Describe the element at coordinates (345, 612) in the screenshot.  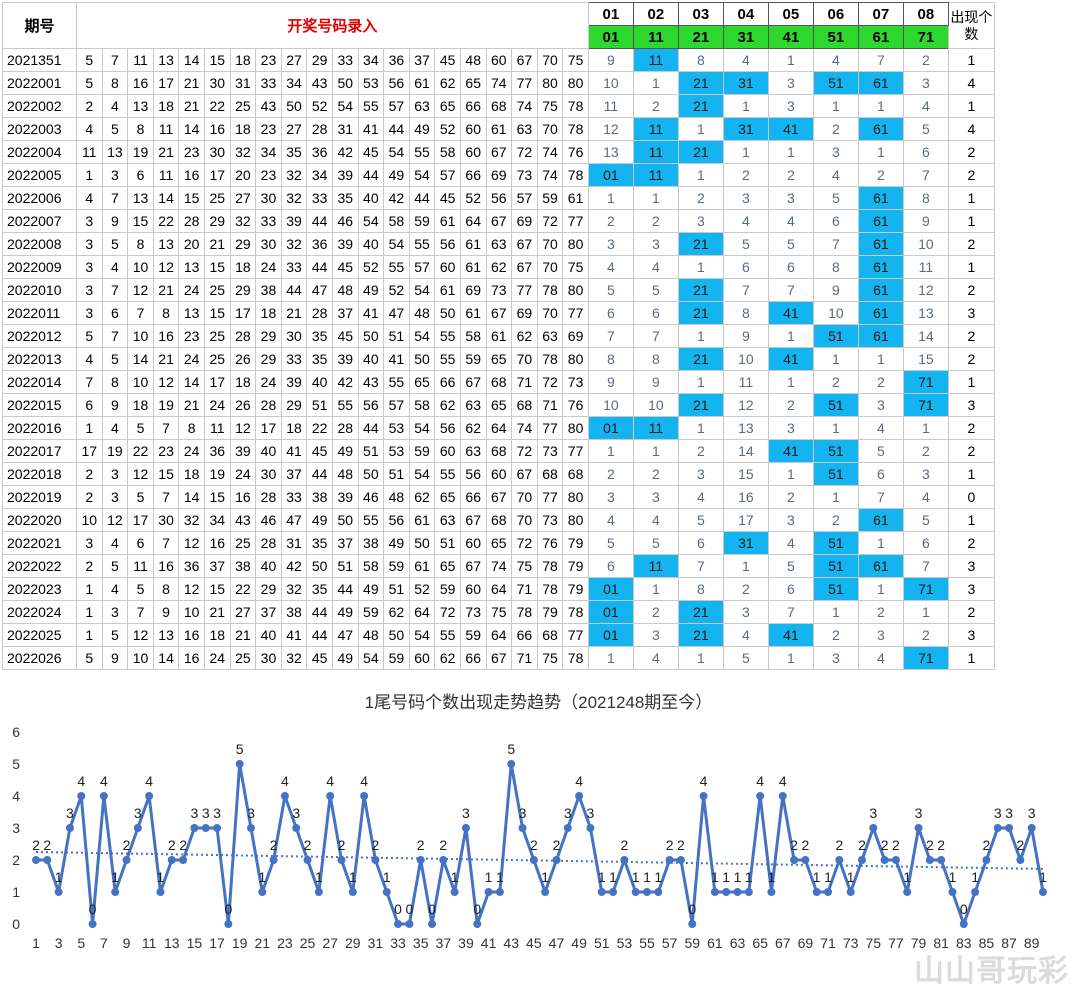
I see `number-cell: 49` at that location.